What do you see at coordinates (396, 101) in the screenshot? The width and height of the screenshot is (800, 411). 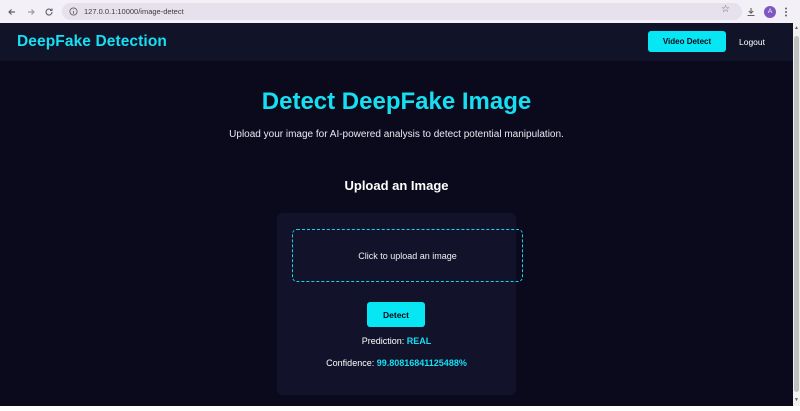 I see `page-title: Detect DeepFake Image` at bounding box center [396, 101].